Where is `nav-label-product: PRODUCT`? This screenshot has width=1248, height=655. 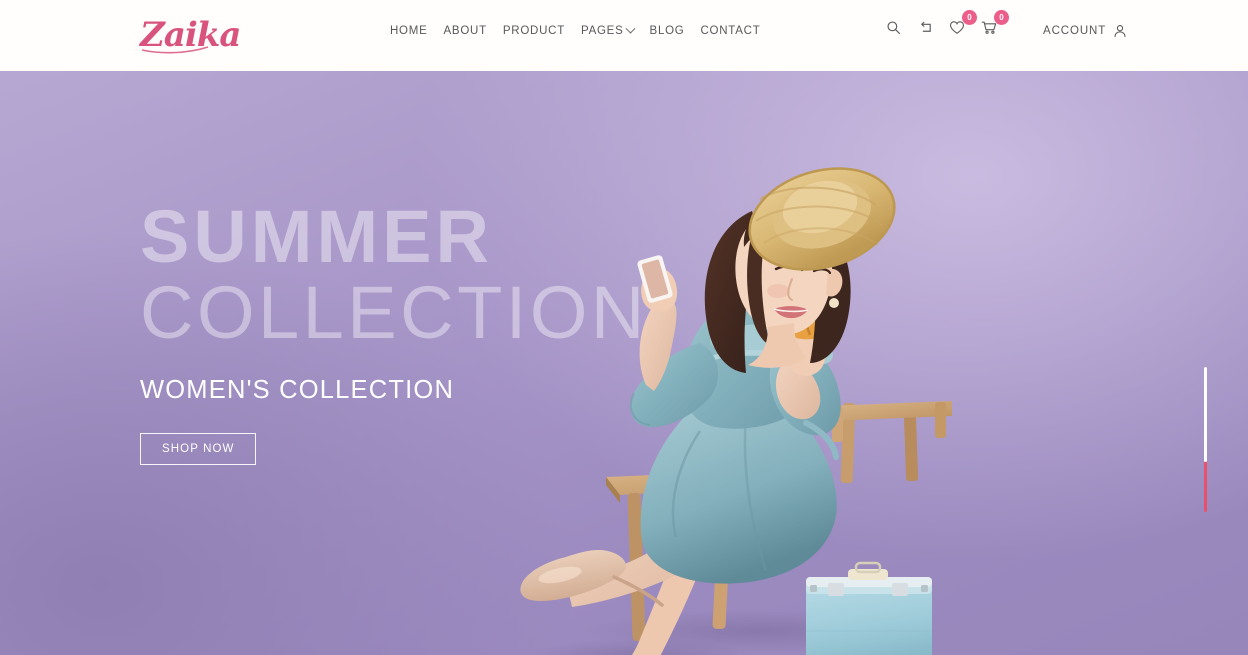
nav-label-product: PRODUCT is located at coordinates (533, 31).